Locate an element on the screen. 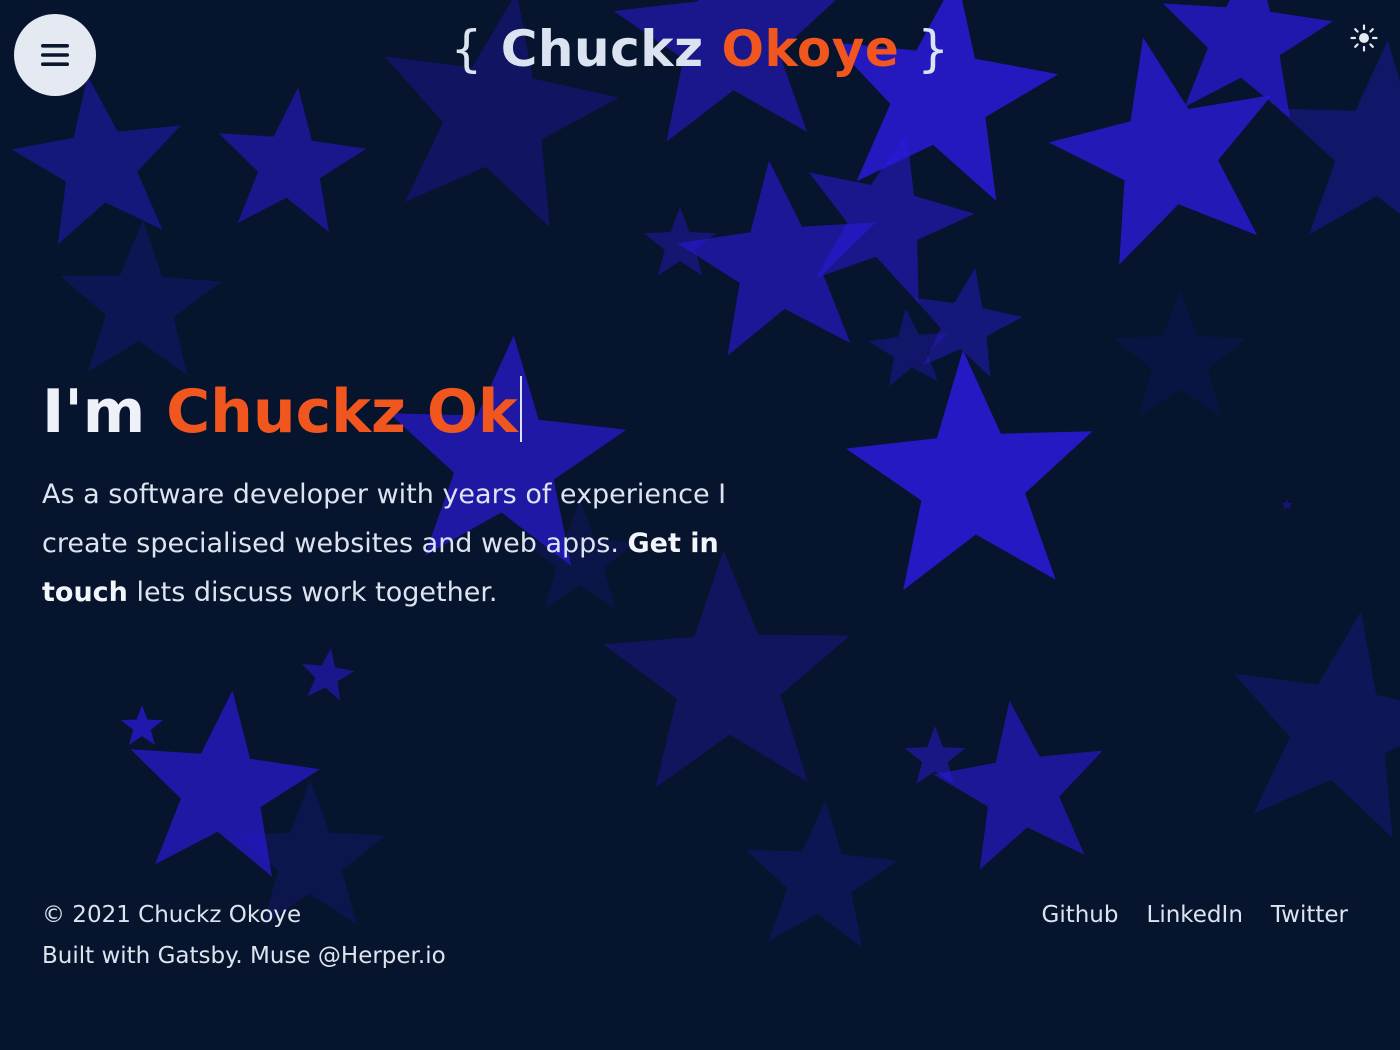  logo-close-brace: } is located at coordinates (933, 49).